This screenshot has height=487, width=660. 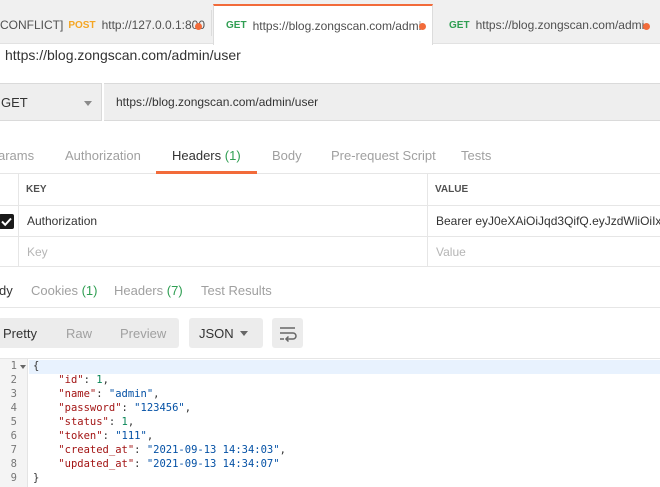 What do you see at coordinates (6, 290) in the screenshot?
I see `tab-response-body: dy` at bounding box center [6, 290].